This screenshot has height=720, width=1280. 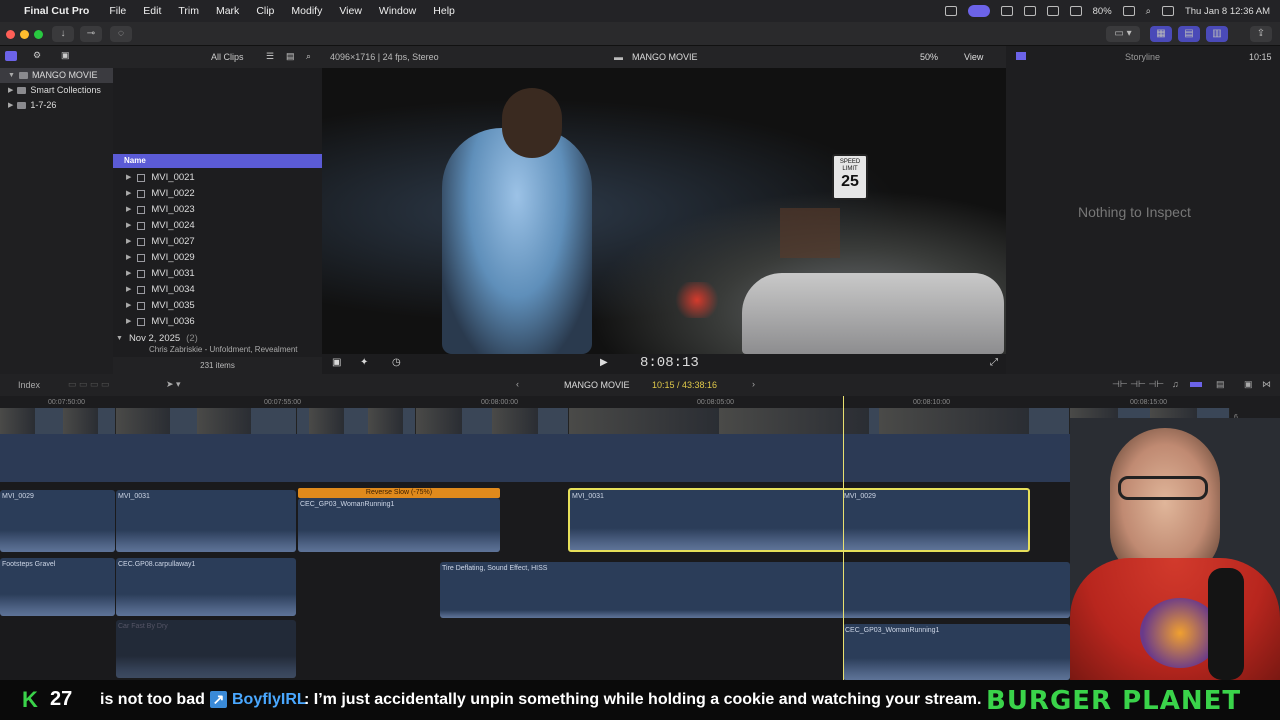 I want to click on timecode-display: 8:08:13, so click(x=669, y=363).